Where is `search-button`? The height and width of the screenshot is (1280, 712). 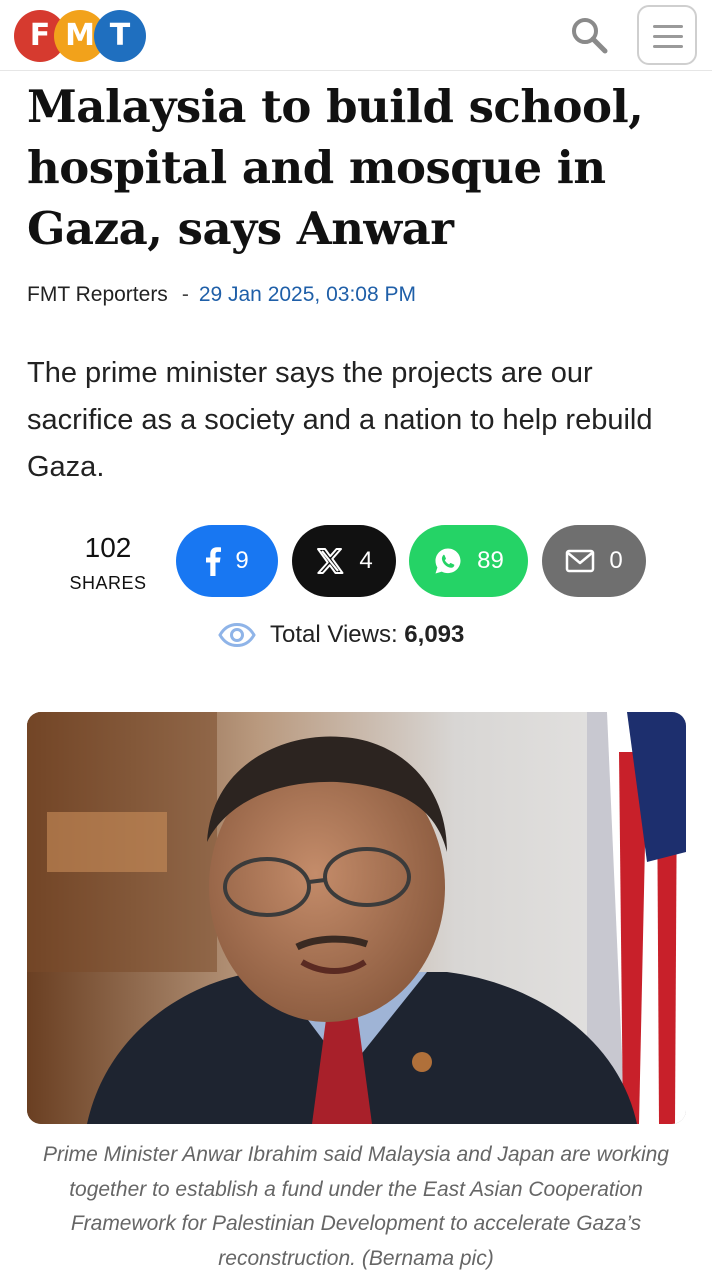
search-button is located at coordinates (590, 36).